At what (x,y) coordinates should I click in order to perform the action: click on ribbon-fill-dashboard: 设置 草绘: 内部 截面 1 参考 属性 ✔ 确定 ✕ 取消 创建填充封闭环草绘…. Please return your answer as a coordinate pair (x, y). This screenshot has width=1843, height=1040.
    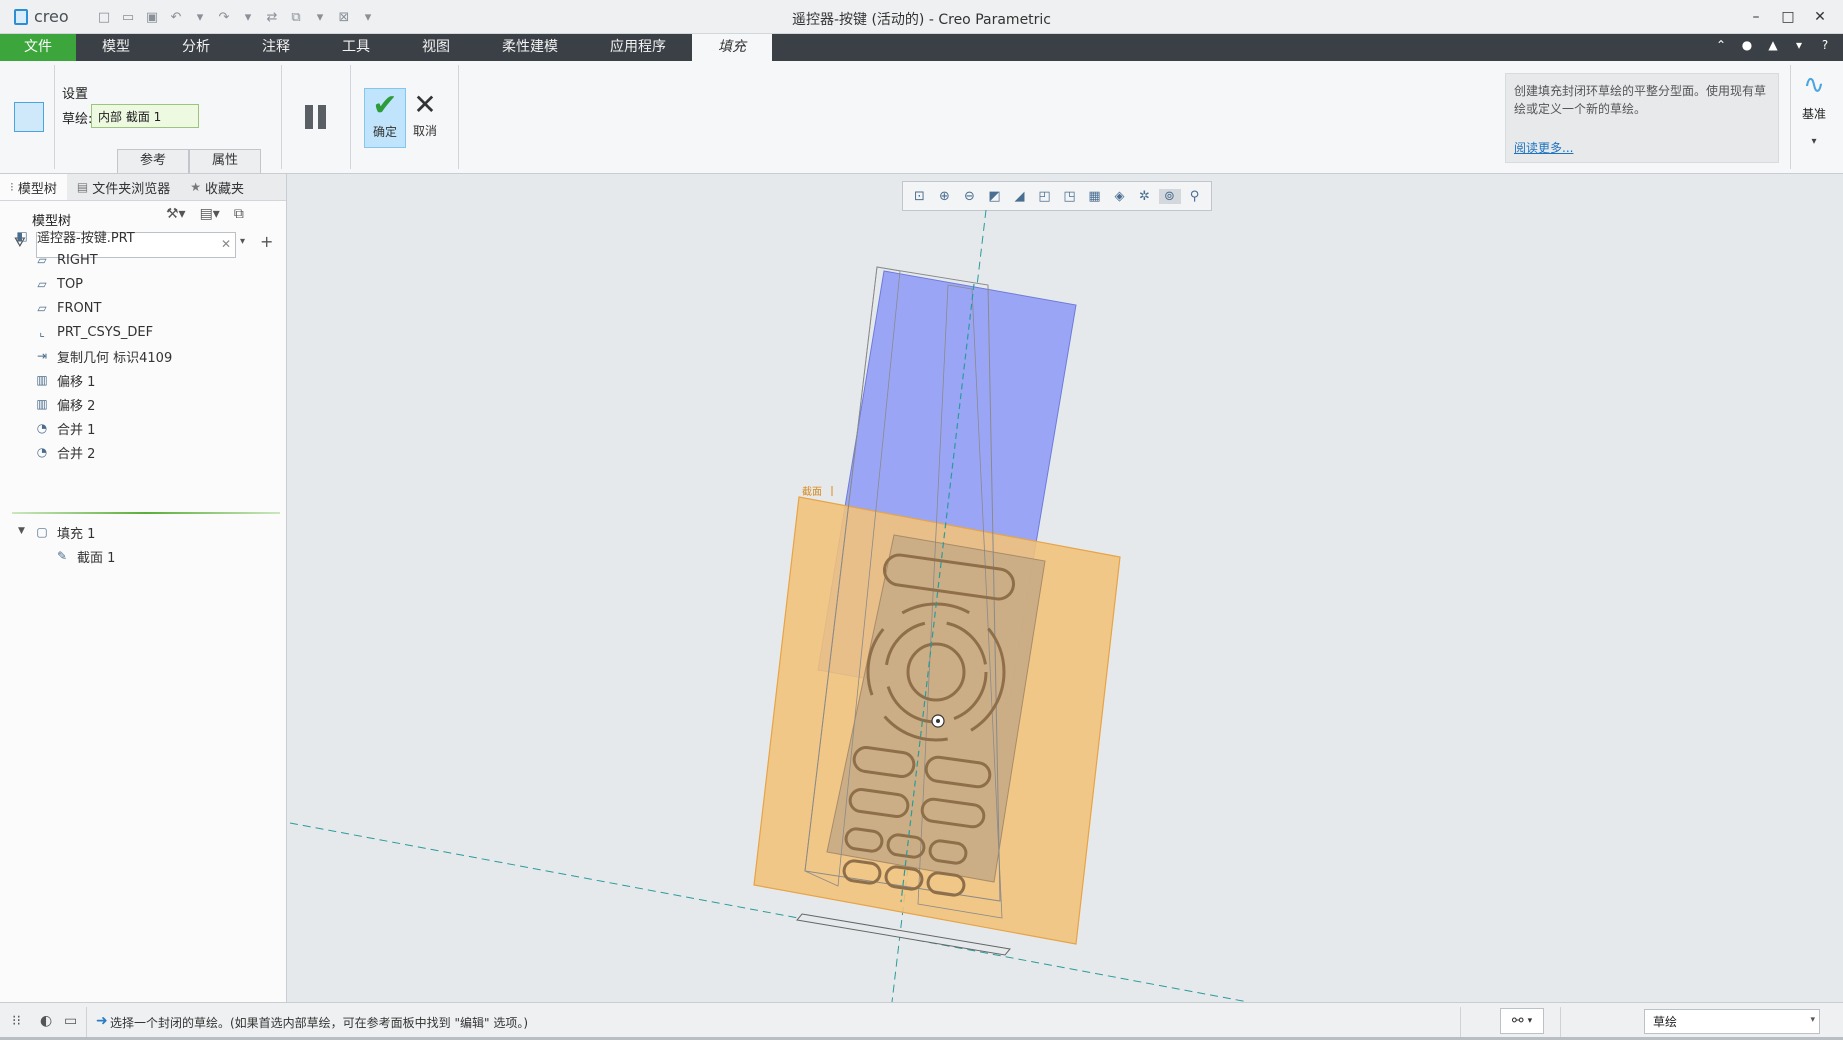
    Looking at the image, I should click on (921, 117).